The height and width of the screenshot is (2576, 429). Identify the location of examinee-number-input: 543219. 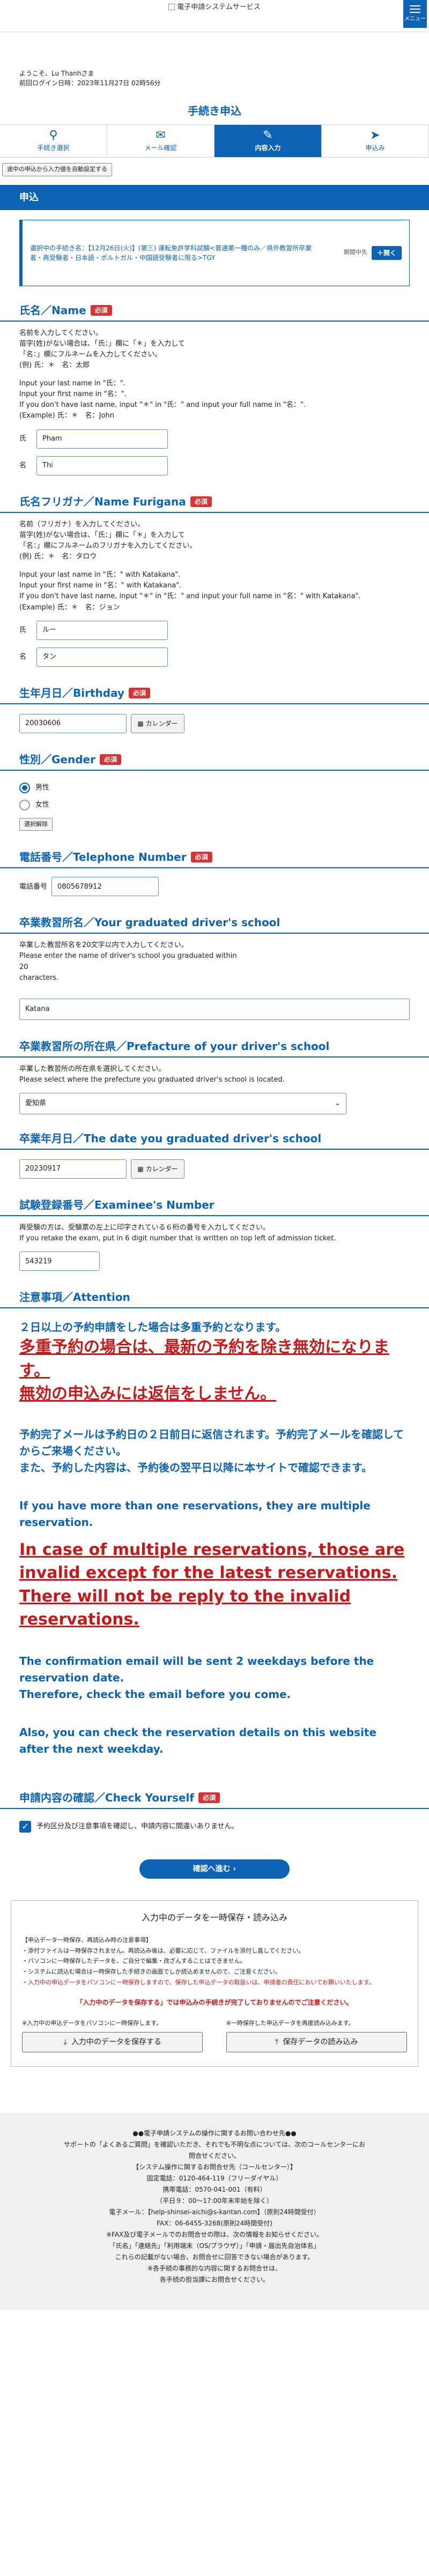
(59, 1261).